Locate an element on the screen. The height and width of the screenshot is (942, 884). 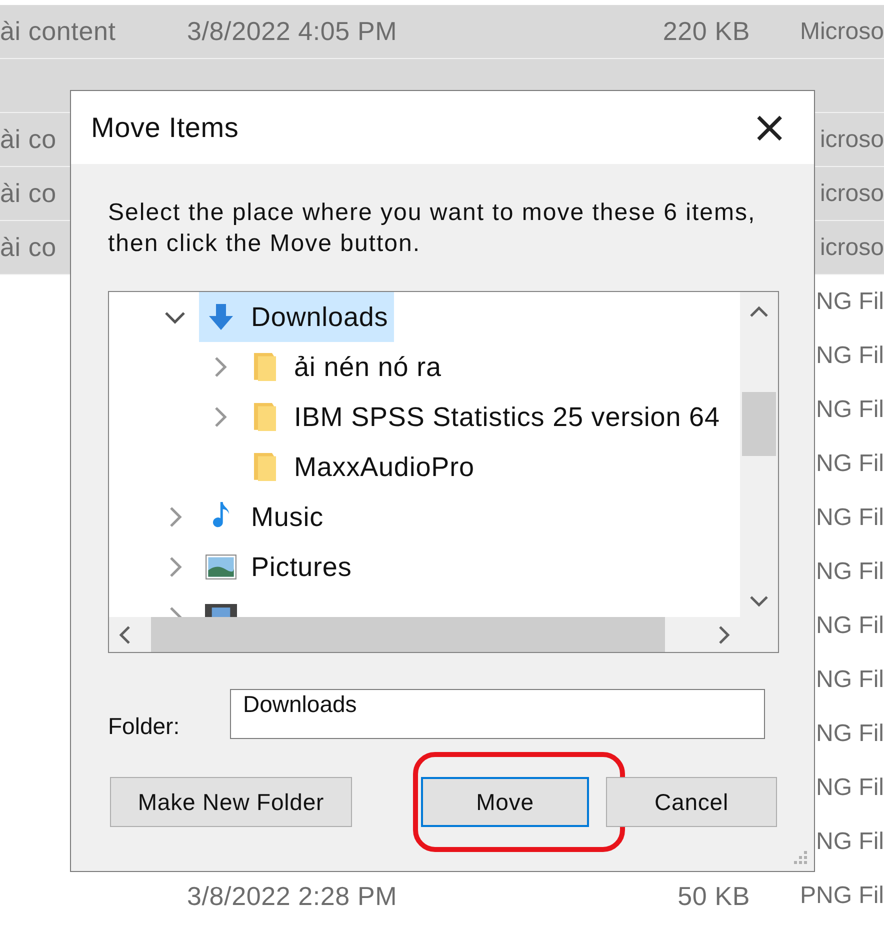
vertical-scrollbar is located at coordinates (759, 454).